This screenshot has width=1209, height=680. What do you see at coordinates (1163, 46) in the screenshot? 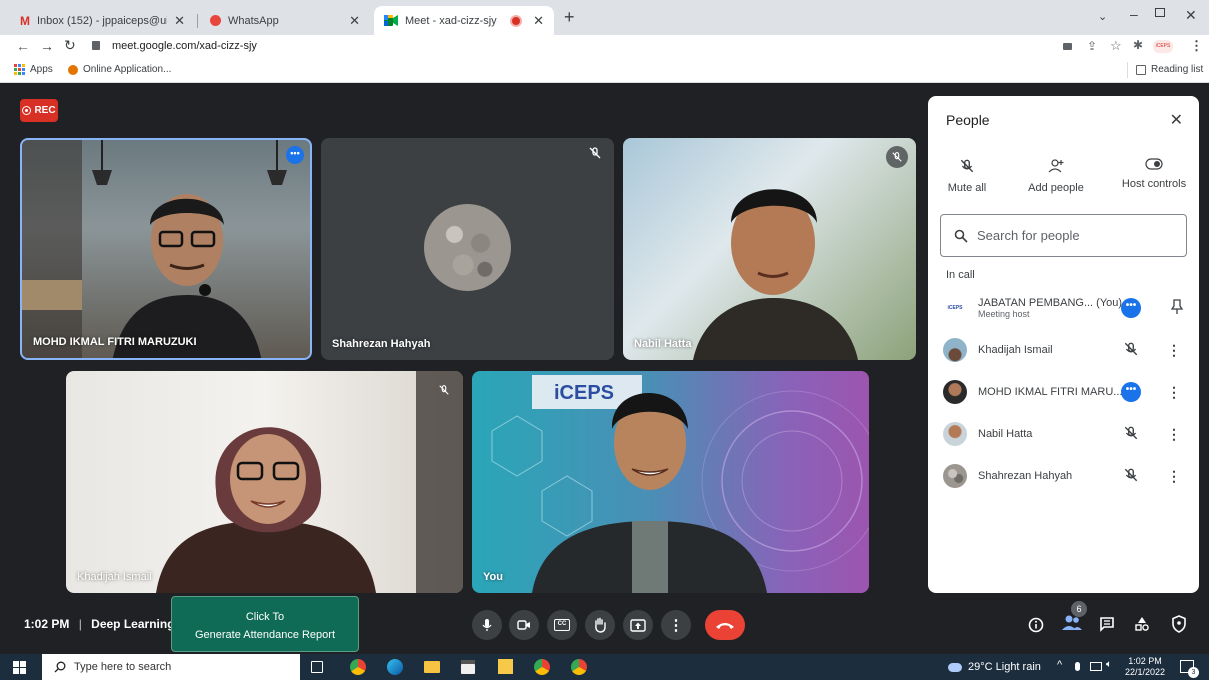
I see `profile-avatar: iCEPS` at bounding box center [1163, 46].